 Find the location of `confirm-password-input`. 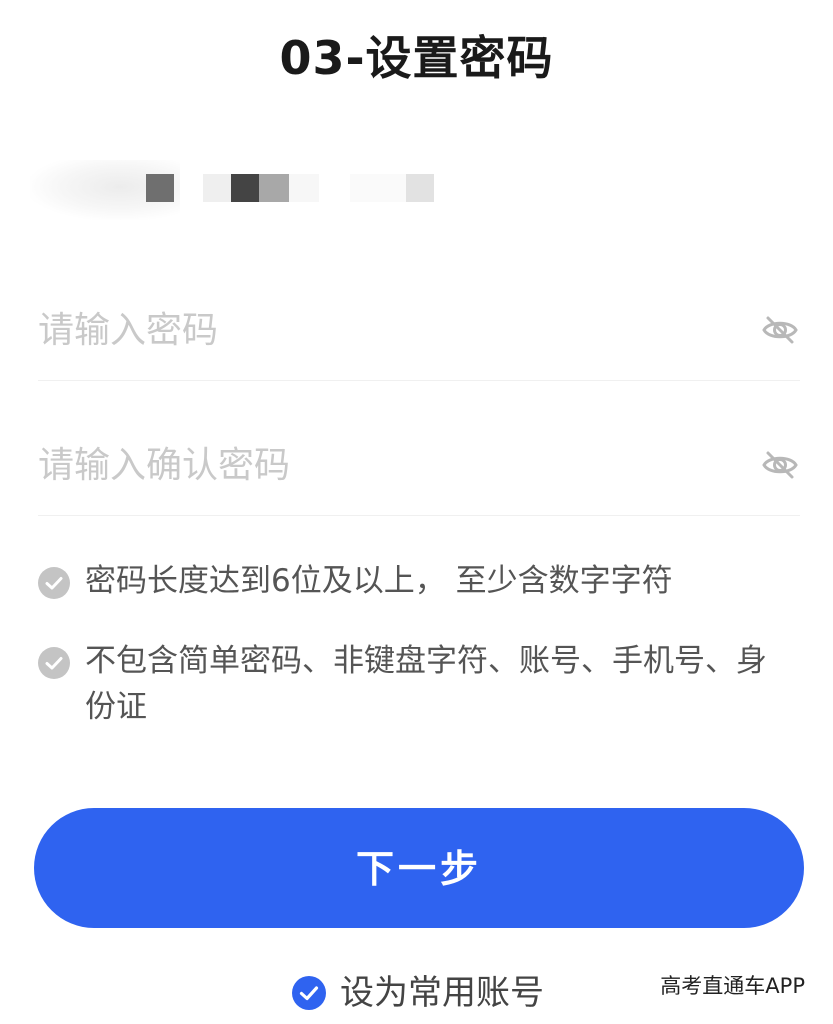

confirm-password-input is located at coordinates (388, 465).